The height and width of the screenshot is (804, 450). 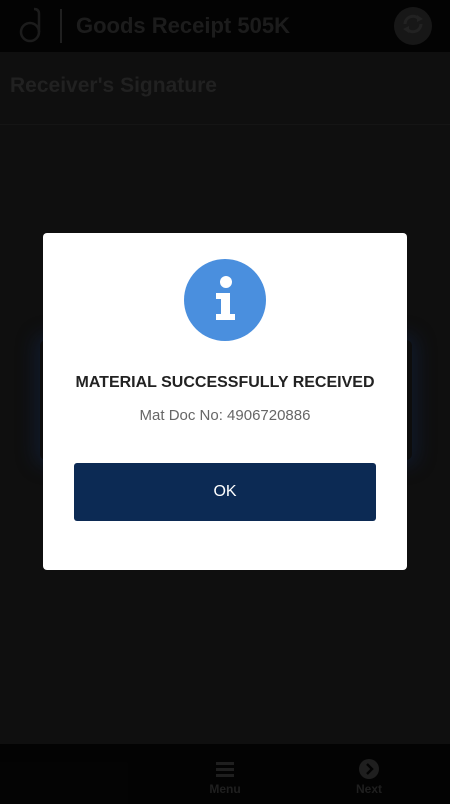 I want to click on info-icon, so click(x=225, y=300).